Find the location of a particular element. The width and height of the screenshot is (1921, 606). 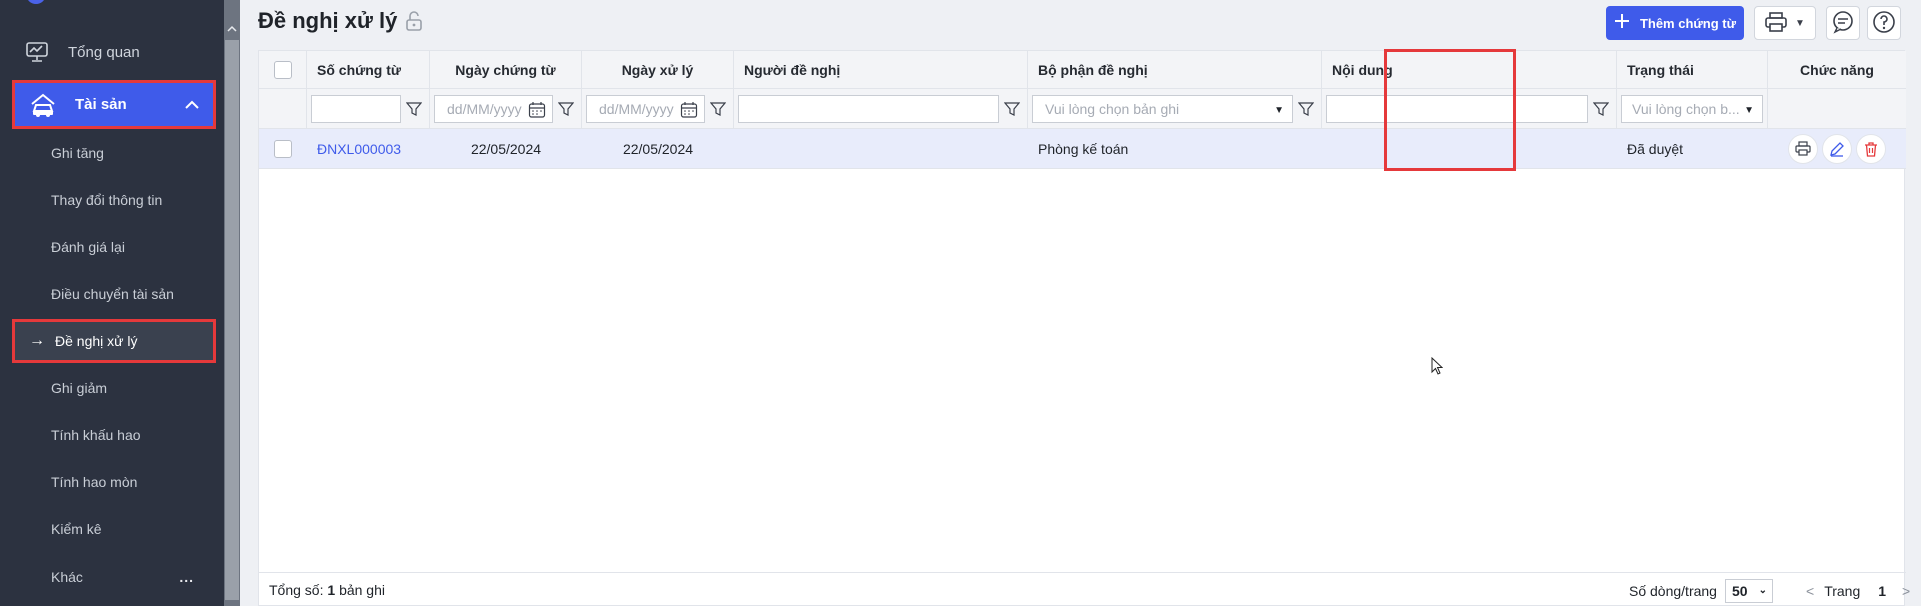

prev-page-button: < is located at coordinates (1810, 591).